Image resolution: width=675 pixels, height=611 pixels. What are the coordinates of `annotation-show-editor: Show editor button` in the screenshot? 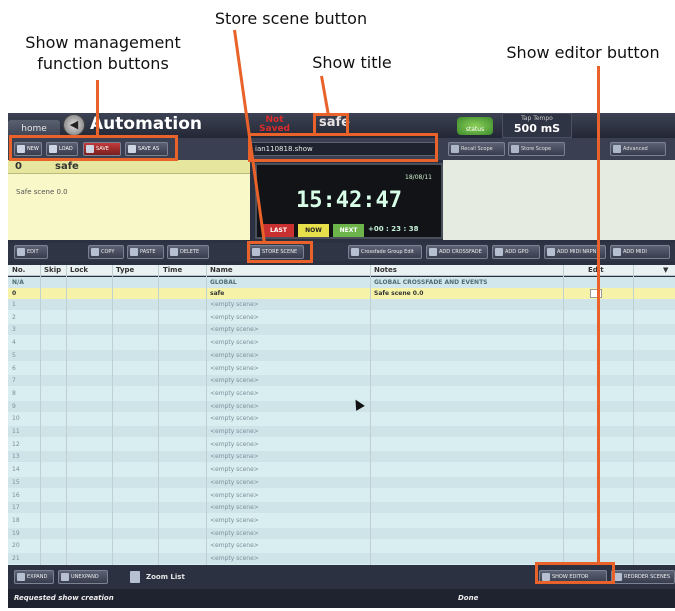 It's located at (583, 52).